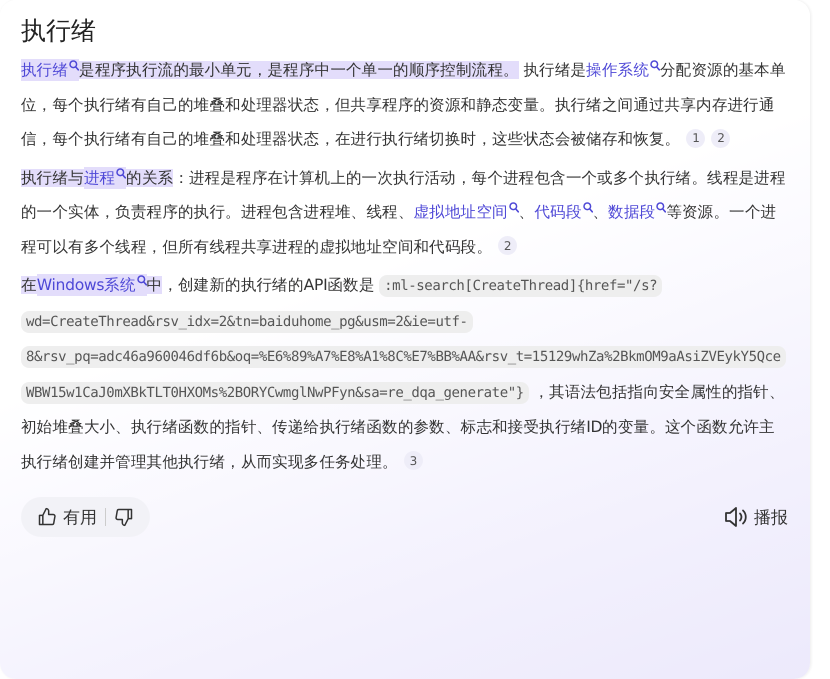  Describe the element at coordinates (67, 517) in the screenshot. I see `useful-button: 有用` at that location.